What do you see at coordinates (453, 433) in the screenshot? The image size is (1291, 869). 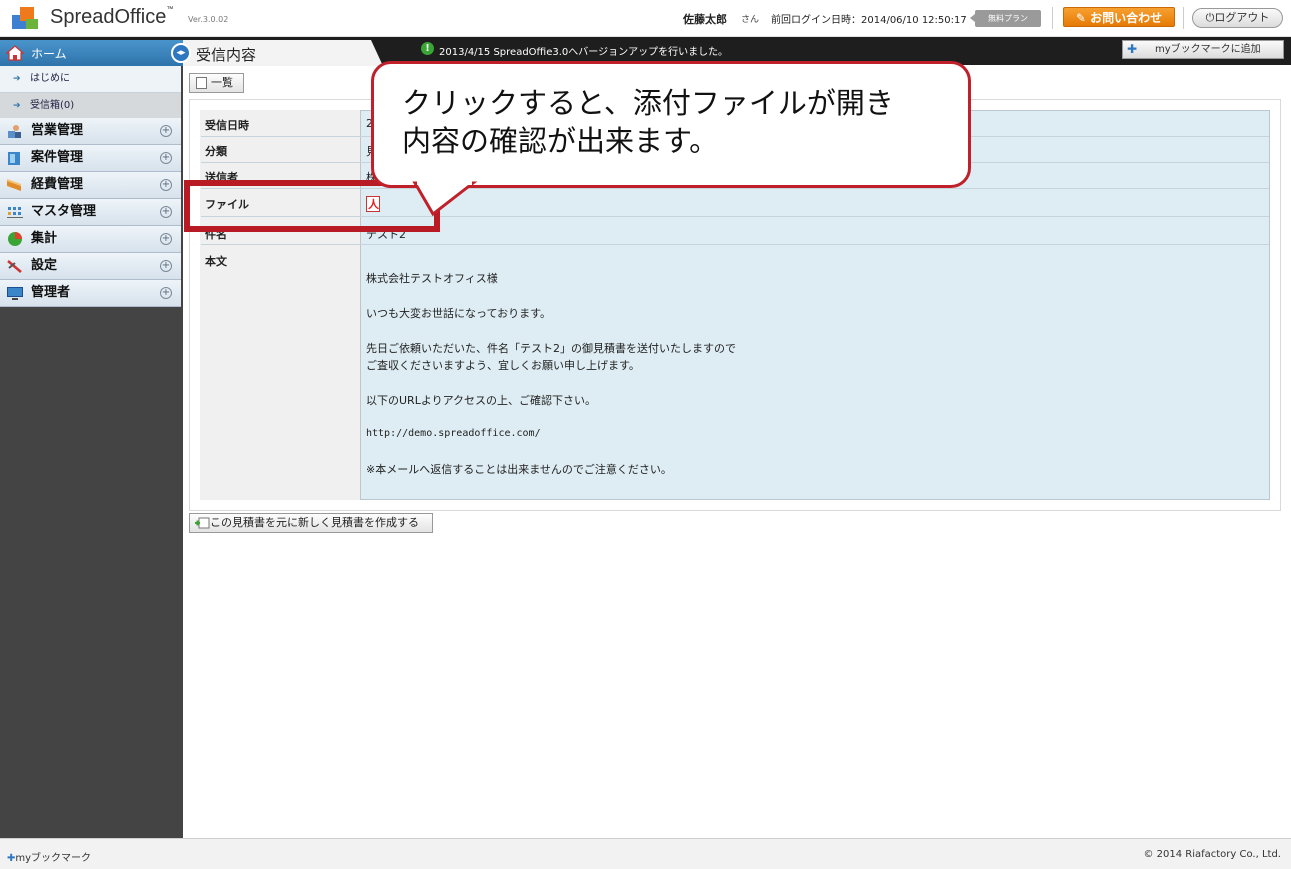 I see `body-url: http://demo.spreadoffice.com/` at bounding box center [453, 433].